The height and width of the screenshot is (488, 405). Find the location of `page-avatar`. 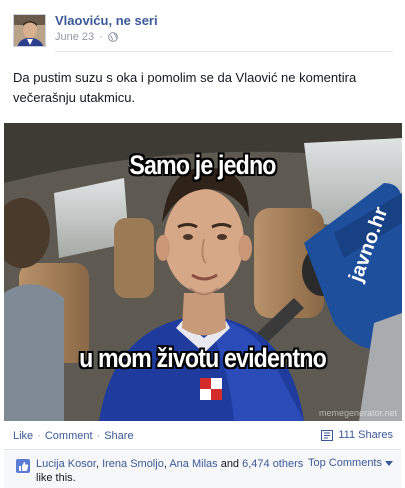

page-avatar is located at coordinates (29, 30).